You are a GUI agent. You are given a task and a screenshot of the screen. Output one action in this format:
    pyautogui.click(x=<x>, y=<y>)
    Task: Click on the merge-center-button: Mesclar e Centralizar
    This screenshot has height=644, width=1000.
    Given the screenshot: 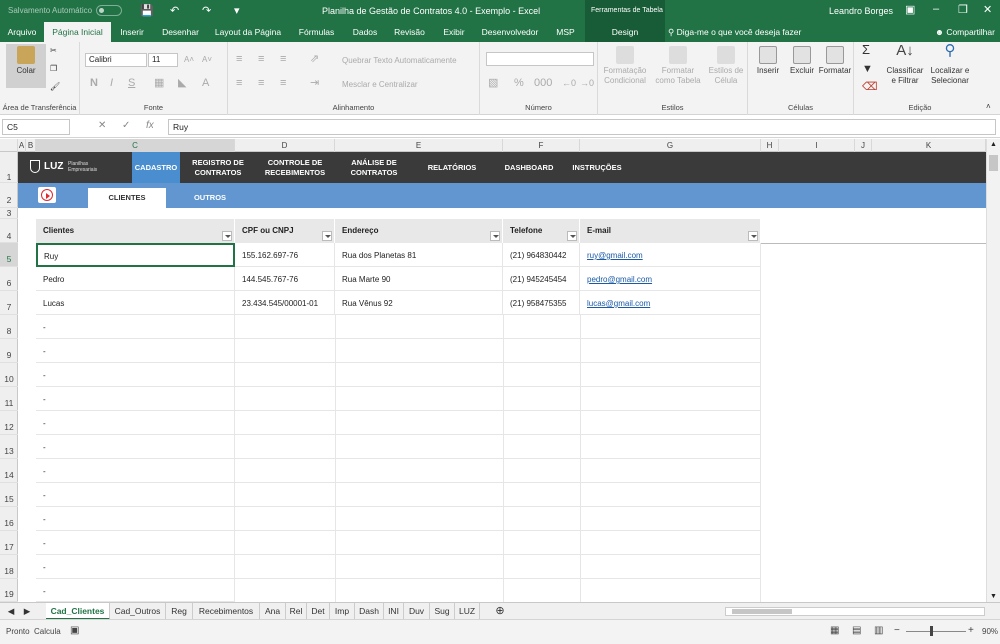 What is the action you would take?
    pyautogui.click(x=380, y=85)
    